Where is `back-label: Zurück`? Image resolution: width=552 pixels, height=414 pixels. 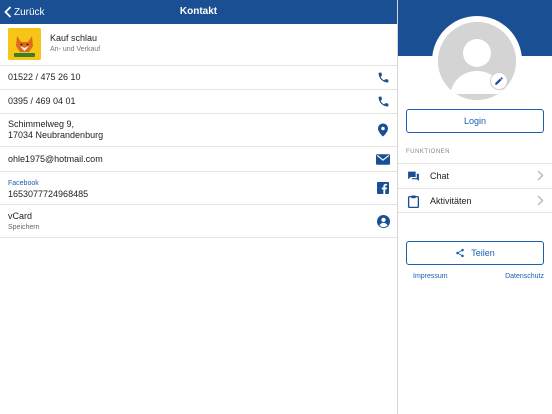
back-label: Zurück is located at coordinates (29, 12).